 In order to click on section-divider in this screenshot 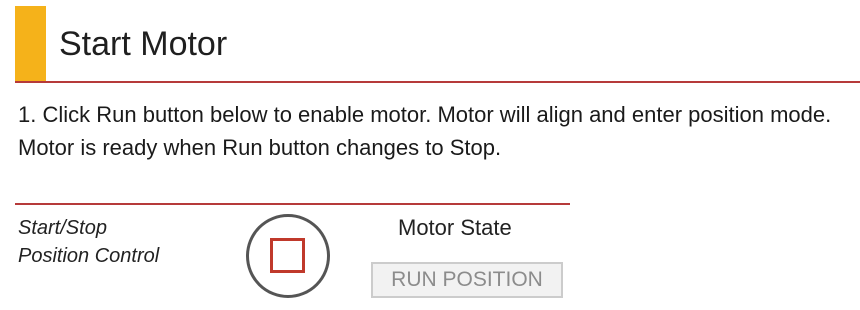, I will do `click(292, 204)`.